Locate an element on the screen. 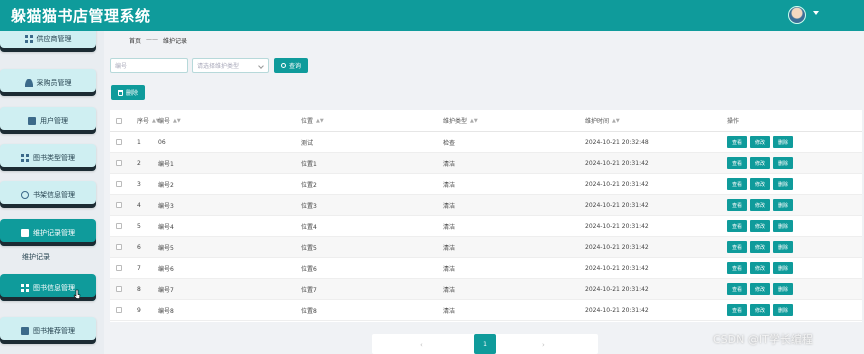 The width and height of the screenshot is (864, 354). table-header: 序号 ▲▼ 编号 ▲▼ 位置 ▲▼ 维护类型 ▲▼ 维护时间 ▲▼ 操作 is located at coordinates (486, 121).